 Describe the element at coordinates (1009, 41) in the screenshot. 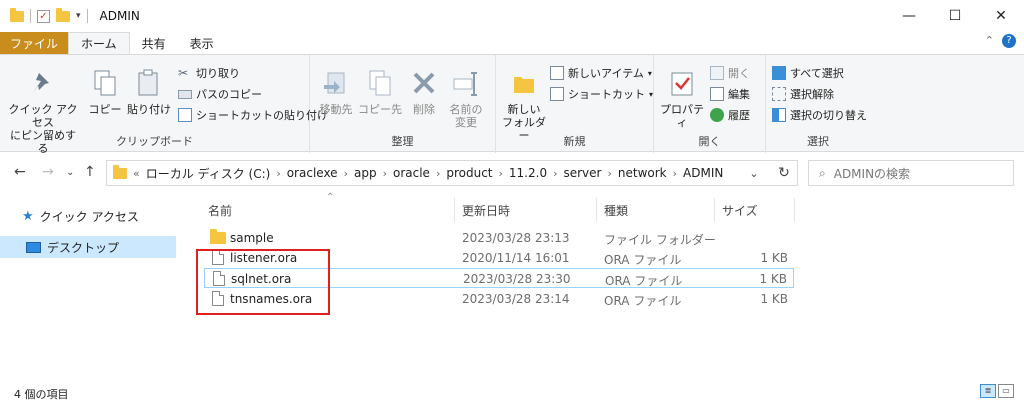

I see `help-icon: ?` at that location.